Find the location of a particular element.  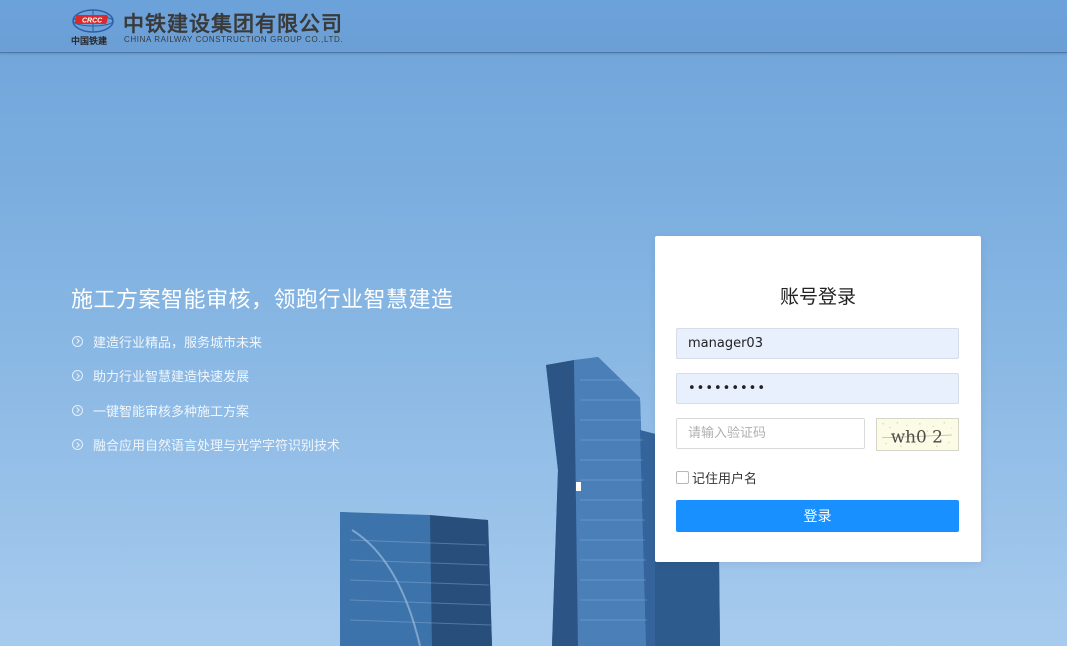

feature-item: 融合应用自然语言处理与光学字符识别技术 is located at coordinates (206, 445).